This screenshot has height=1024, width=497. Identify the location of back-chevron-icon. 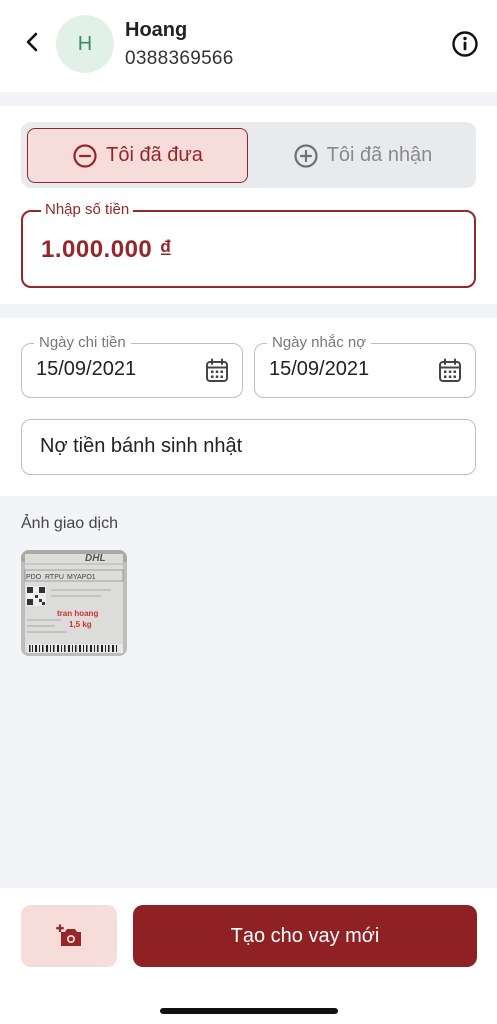
(32, 42).